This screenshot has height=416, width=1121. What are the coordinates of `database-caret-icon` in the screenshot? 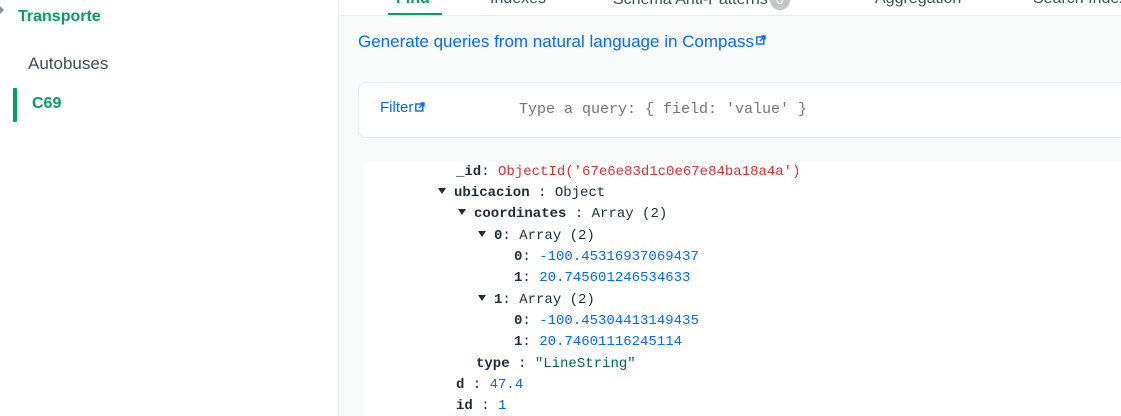 It's located at (2, 10).